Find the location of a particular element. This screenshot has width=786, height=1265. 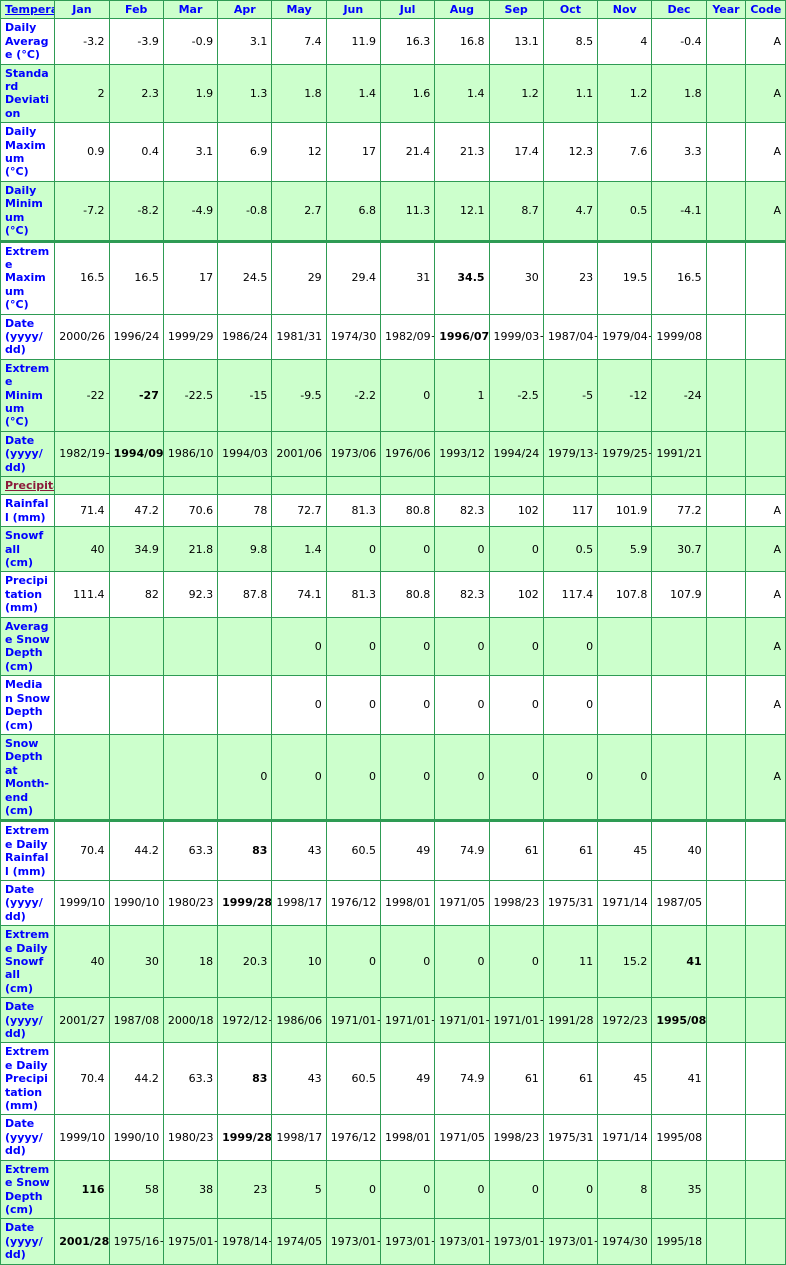

cell-value: 1971/01+ is located at coordinates (516, 1020).